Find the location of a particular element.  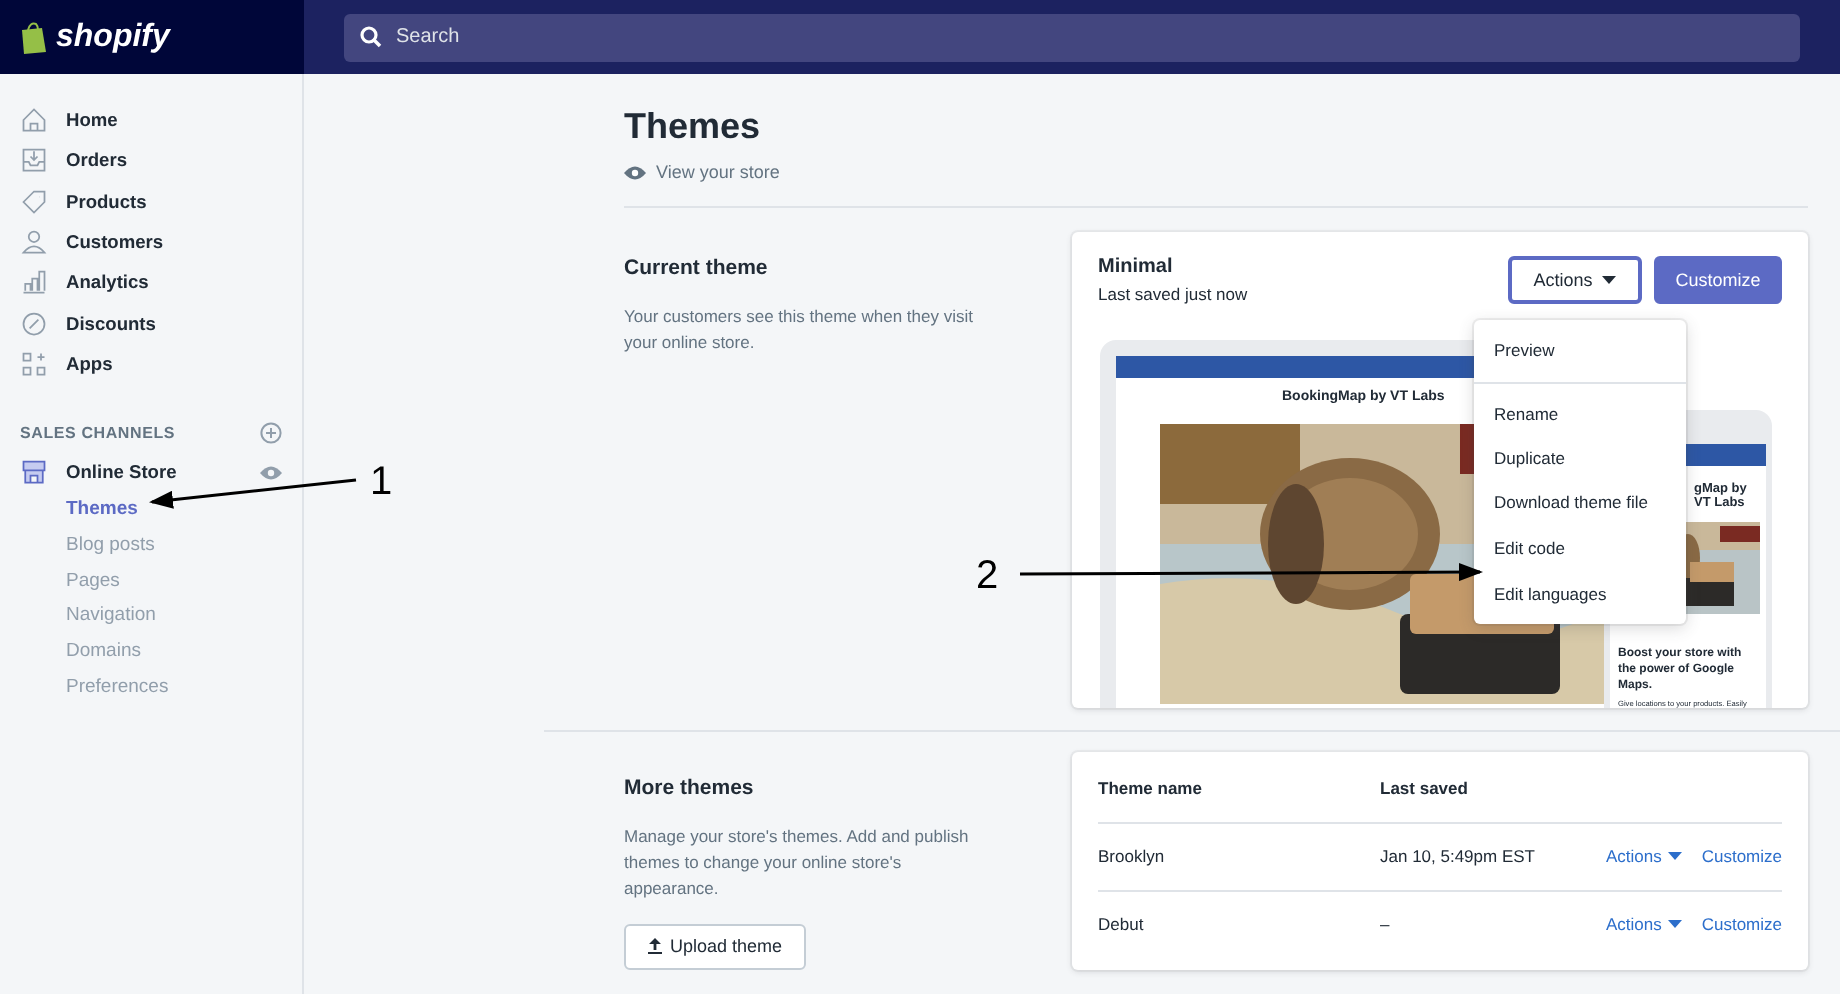

nav-item: Products is located at coordinates (161, 201).